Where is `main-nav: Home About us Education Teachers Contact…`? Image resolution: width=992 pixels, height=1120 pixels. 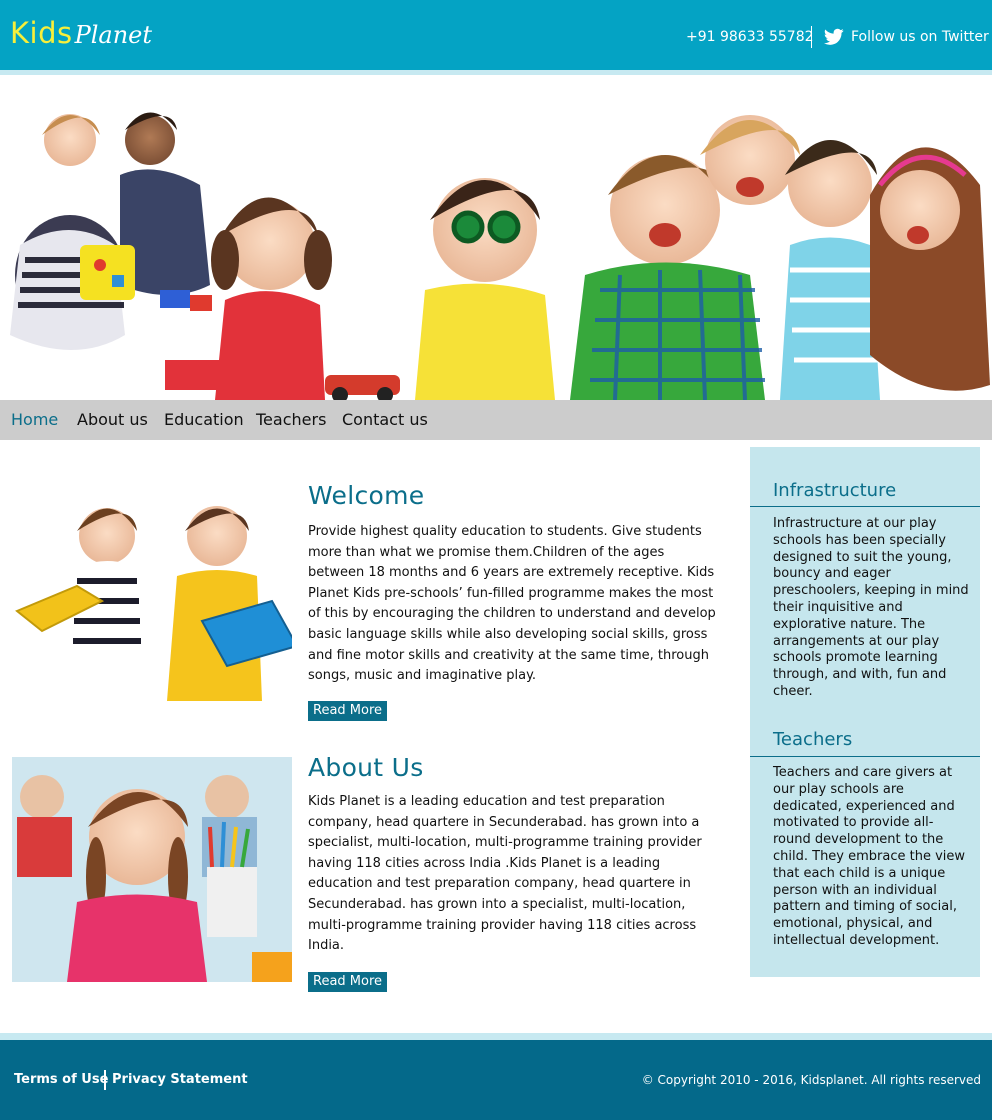
main-nav: Home About us Education Teachers Contact… is located at coordinates (496, 420).